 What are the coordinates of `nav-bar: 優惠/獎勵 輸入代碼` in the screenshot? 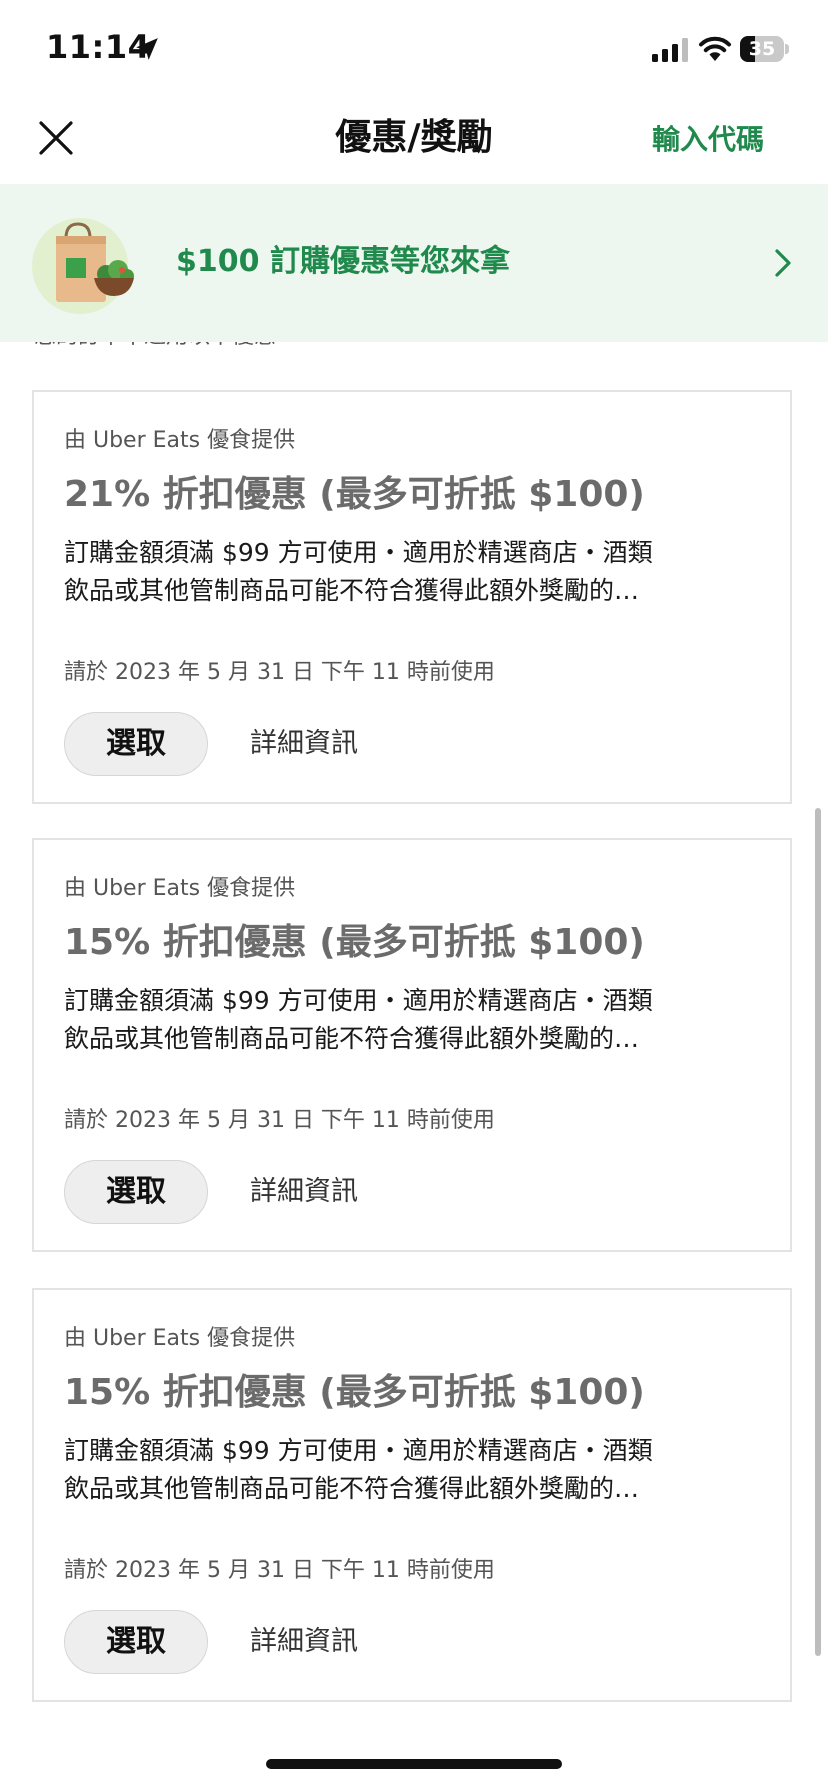 It's located at (414, 142).